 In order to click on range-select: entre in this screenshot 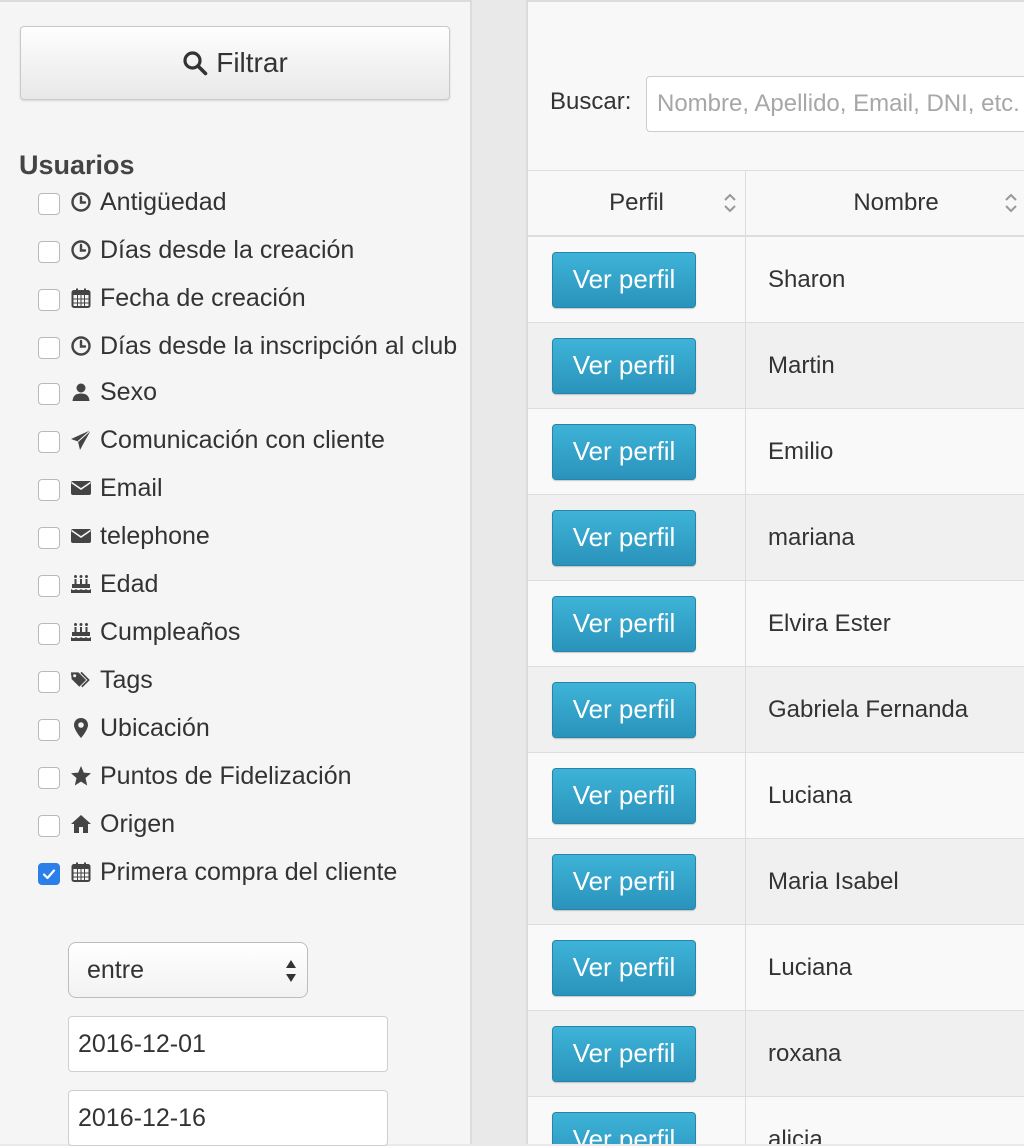, I will do `click(188, 970)`.